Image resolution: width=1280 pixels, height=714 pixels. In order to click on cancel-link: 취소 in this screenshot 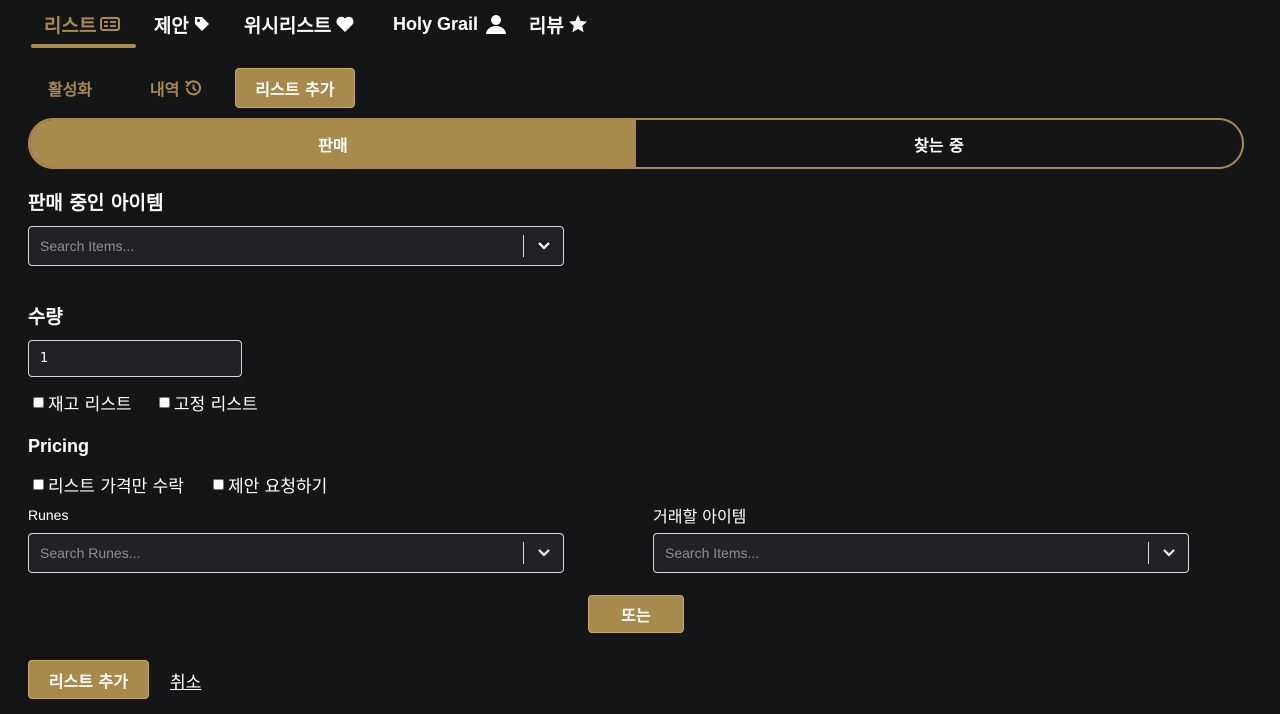, I will do `click(185, 680)`.